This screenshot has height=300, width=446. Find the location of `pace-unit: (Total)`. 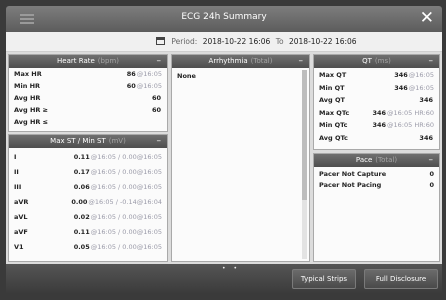

pace-unit: (Total) is located at coordinates (386, 160).